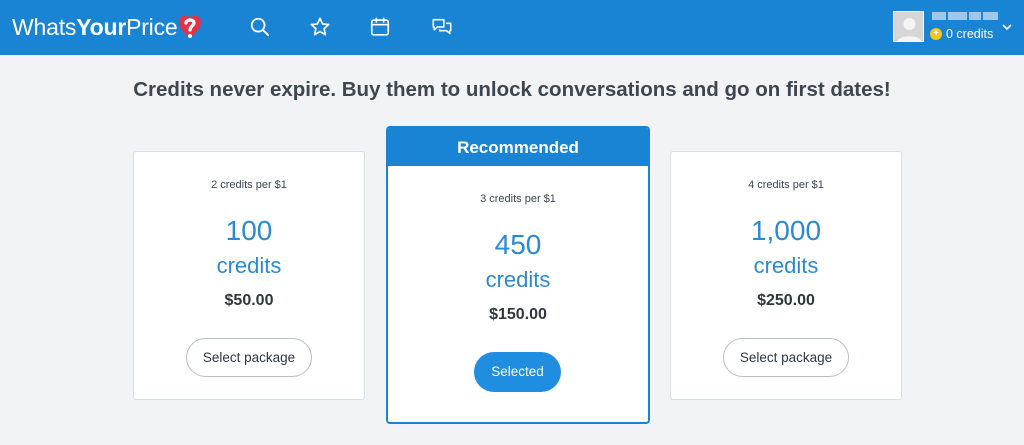 This screenshot has height=445, width=1024. I want to click on heart-question-icon, so click(190, 26).